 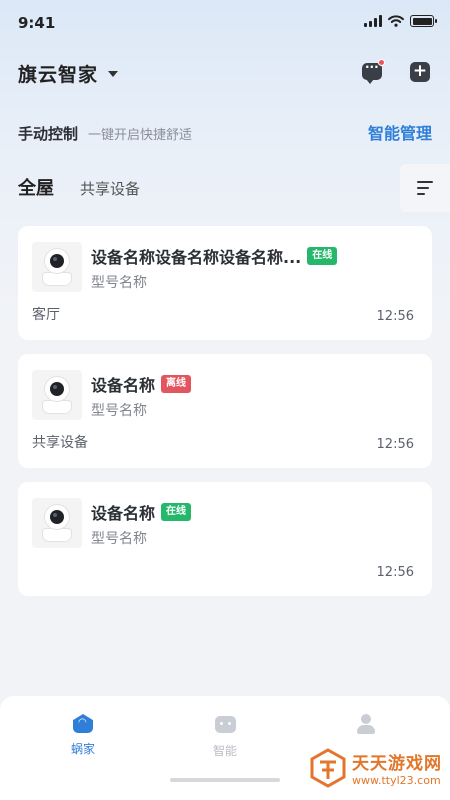 I want to click on device-card: 设备名称 离线 型号名称 共享设备 12:56, so click(x=225, y=411).